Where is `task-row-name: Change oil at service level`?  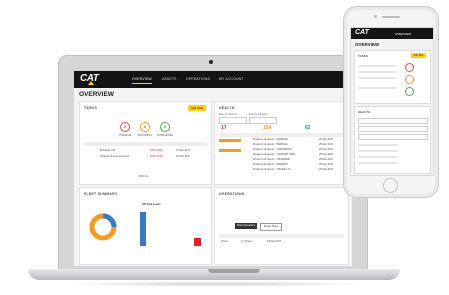
task-row-name: Change oil at service level is located at coordinates (114, 156).